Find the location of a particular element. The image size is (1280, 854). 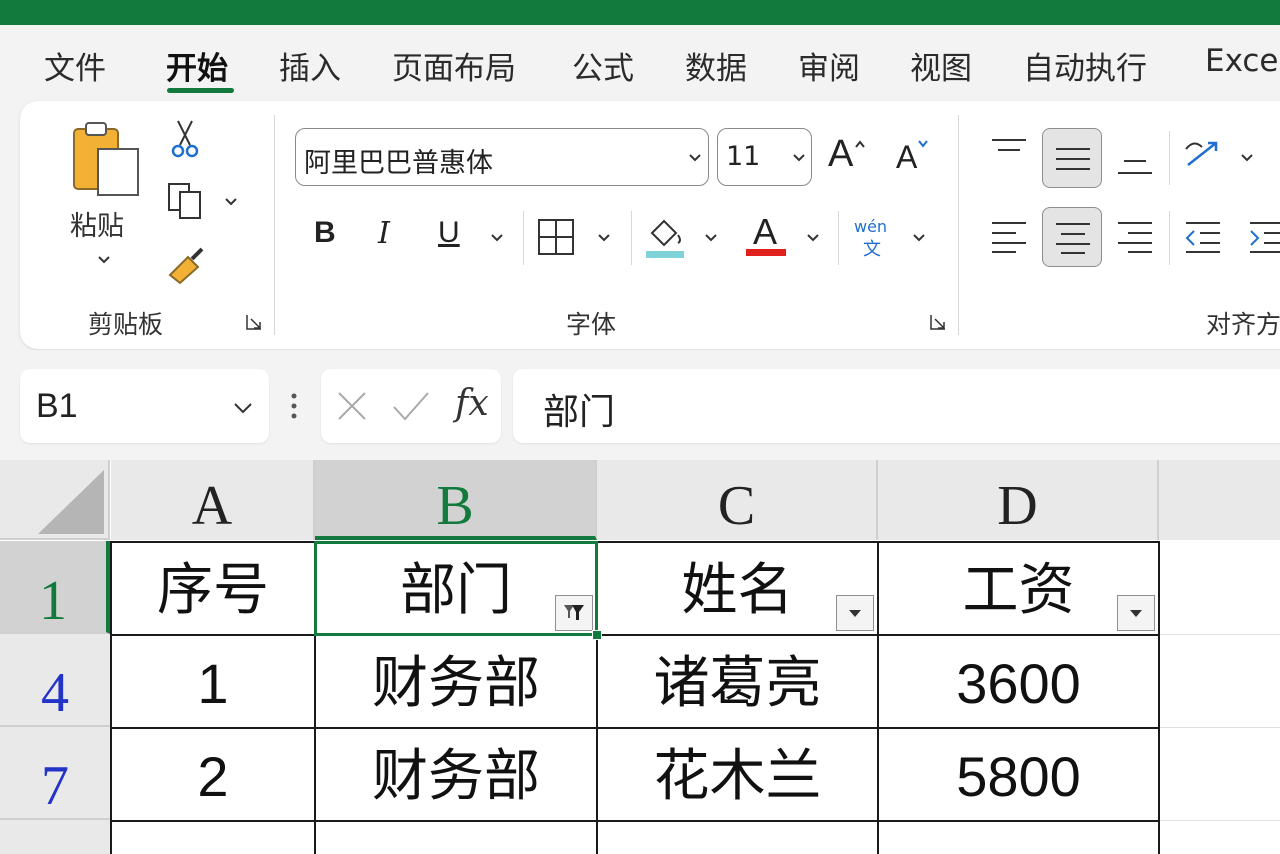

decrease-indent-icon is located at coordinates (1203, 237).